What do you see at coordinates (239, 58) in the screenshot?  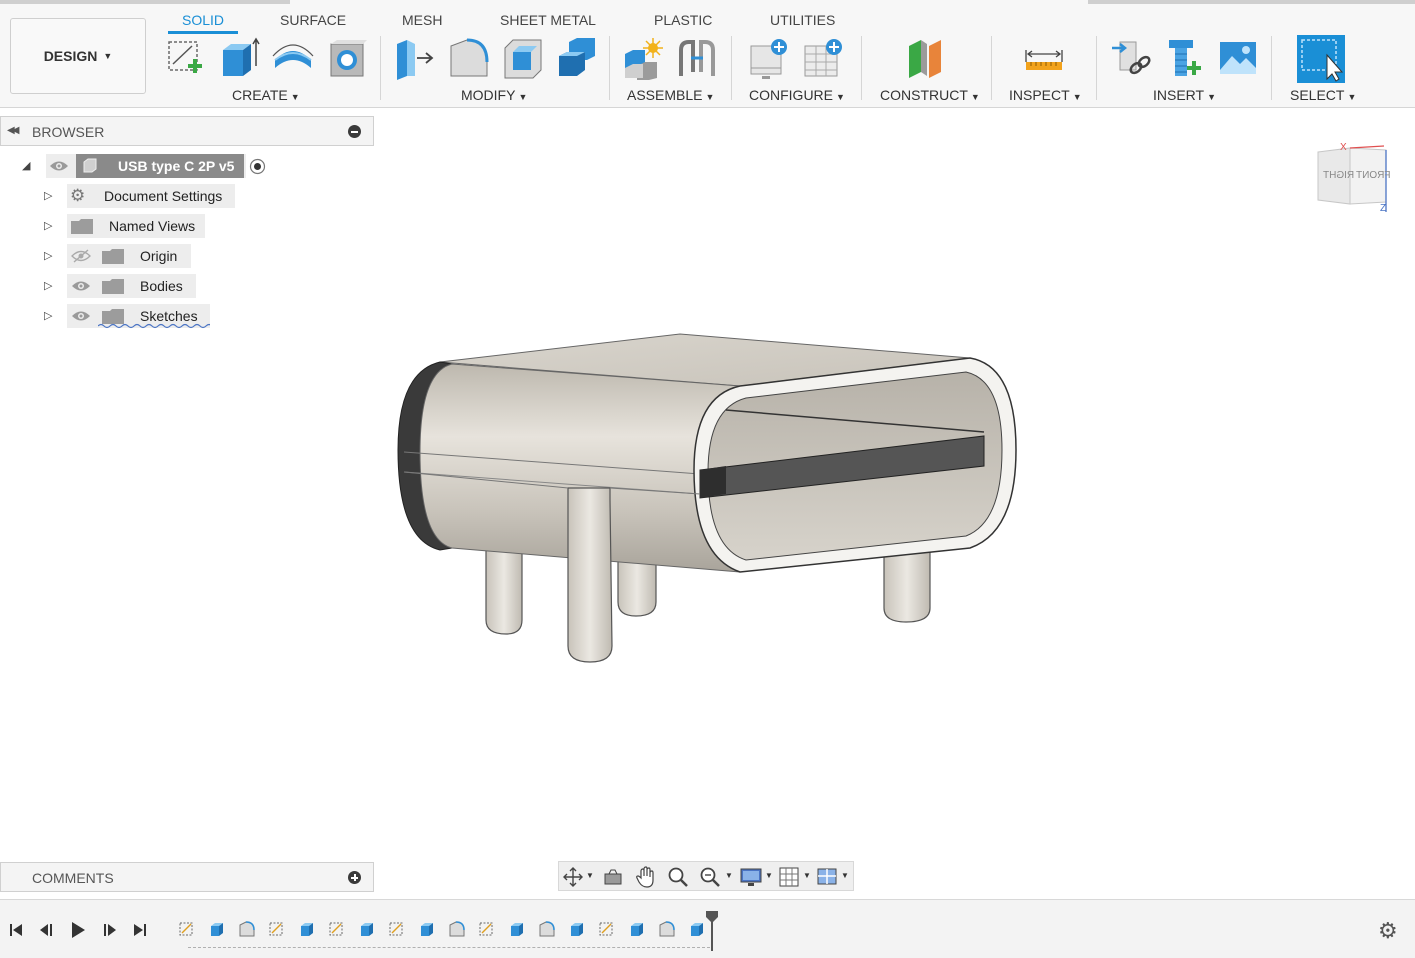 I see `extrude-button` at bounding box center [239, 58].